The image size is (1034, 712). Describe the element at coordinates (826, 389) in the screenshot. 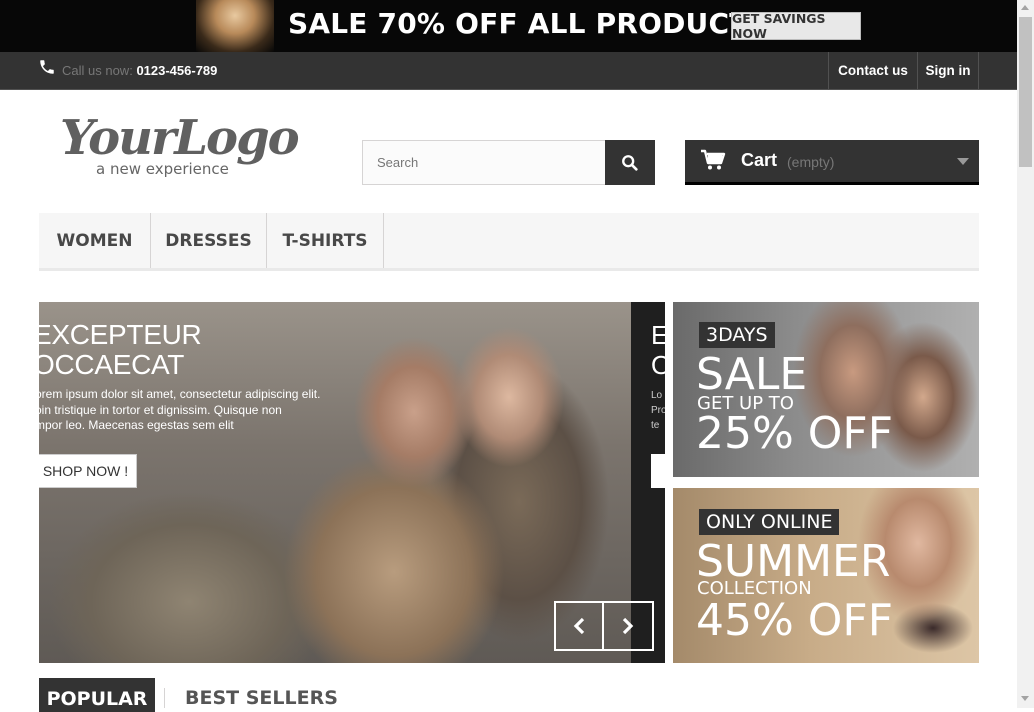

I see `promo-banner-3days: 3DAYS SALE GET UP TO 25% OFF` at that location.